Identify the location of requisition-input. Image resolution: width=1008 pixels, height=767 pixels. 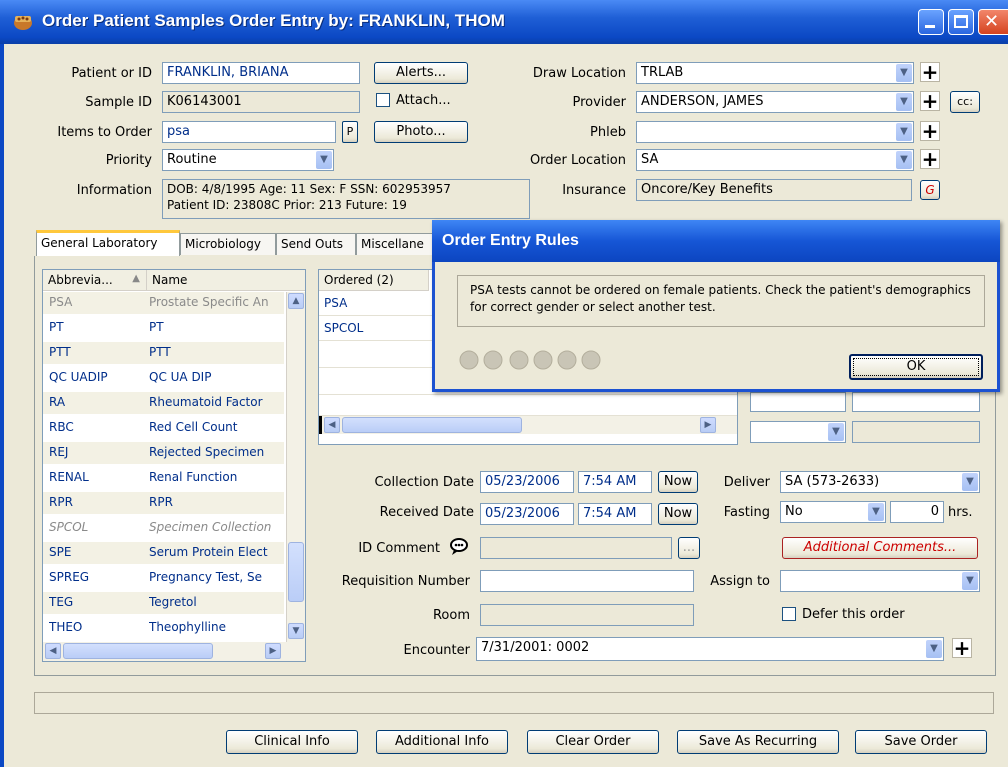
(587, 581).